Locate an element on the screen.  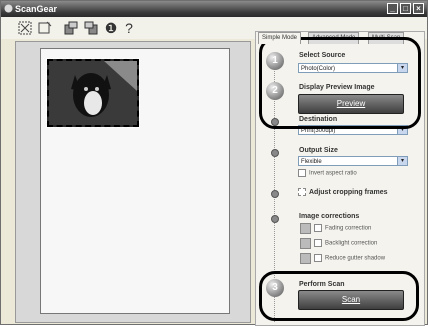
preview-image-crop-frame is located at coordinates (93, 93).